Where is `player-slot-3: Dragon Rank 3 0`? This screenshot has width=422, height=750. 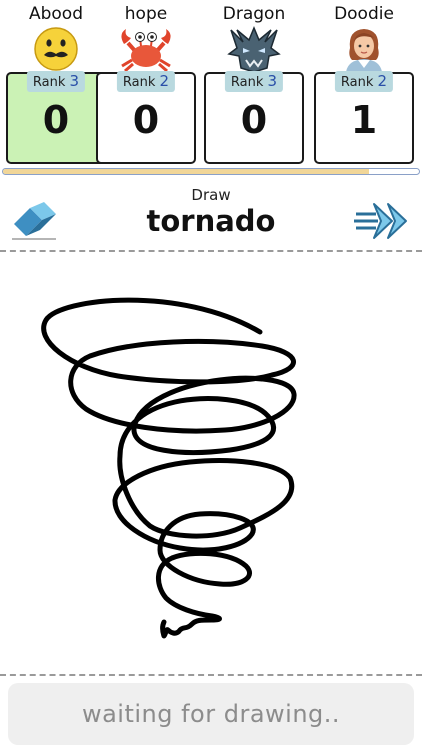 player-slot-3: Dragon Rank 3 0 is located at coordinates (254, 85).